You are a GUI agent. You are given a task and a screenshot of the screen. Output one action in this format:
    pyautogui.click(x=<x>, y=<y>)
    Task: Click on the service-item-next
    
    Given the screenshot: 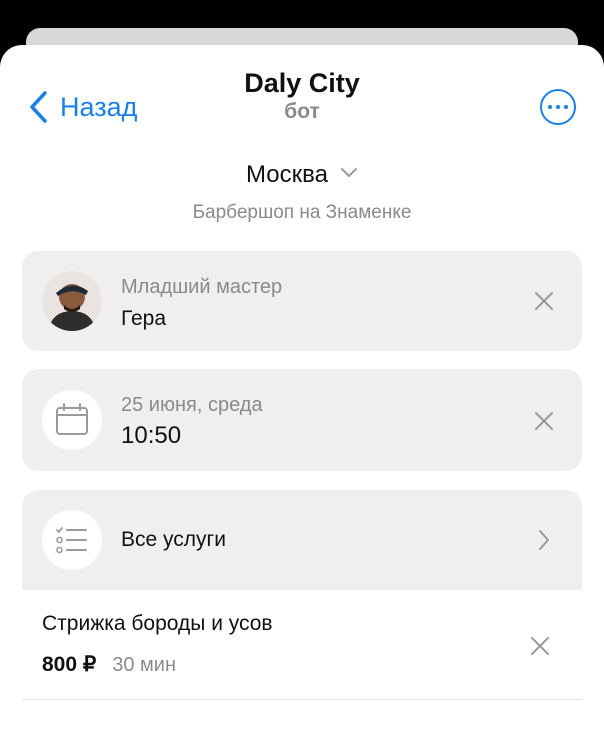 What is the action you would take?
    pyautogui.click(x=302, y=722)
    